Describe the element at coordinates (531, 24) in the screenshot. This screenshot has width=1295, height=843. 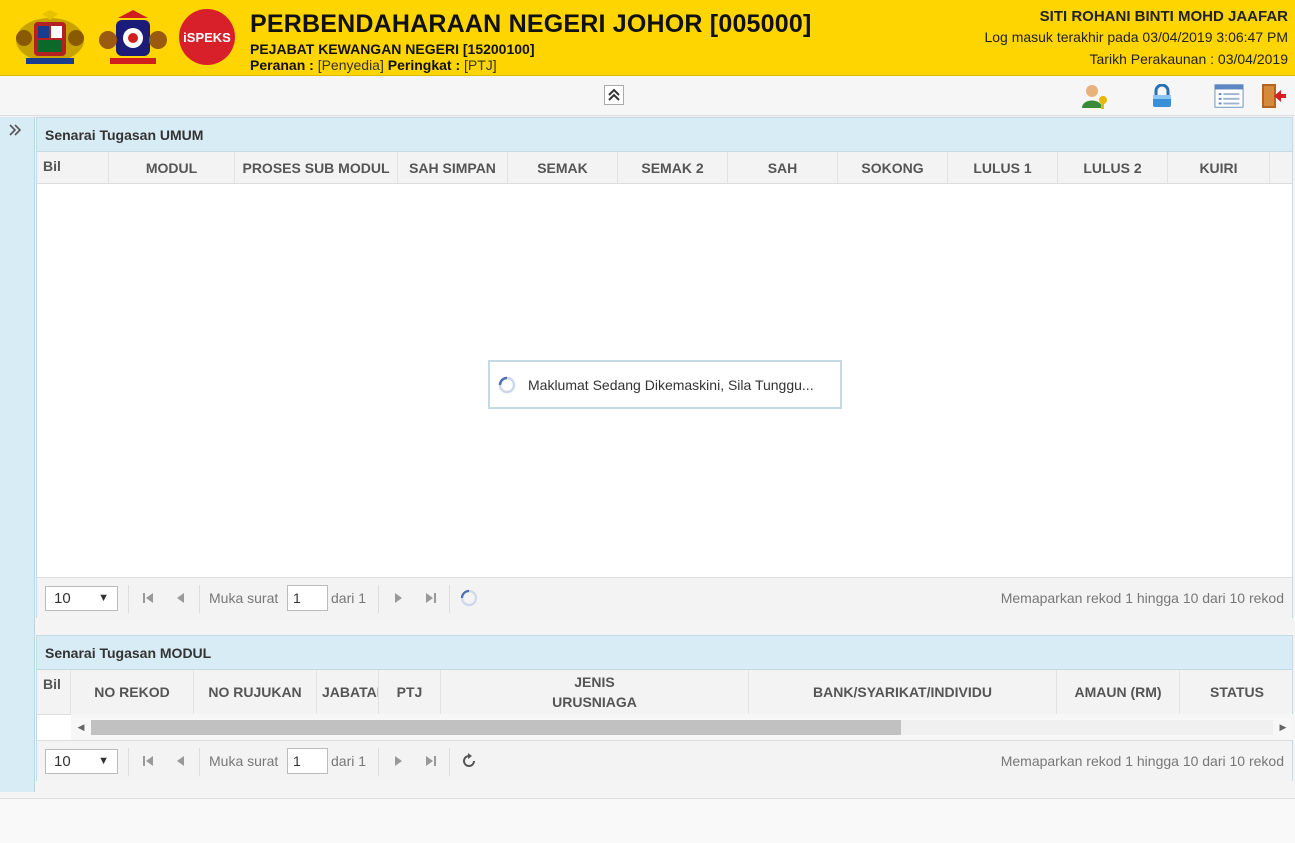
I see `page-title: PERBENDAHARAAN NEGERI JOHOR [005000]` at that location.